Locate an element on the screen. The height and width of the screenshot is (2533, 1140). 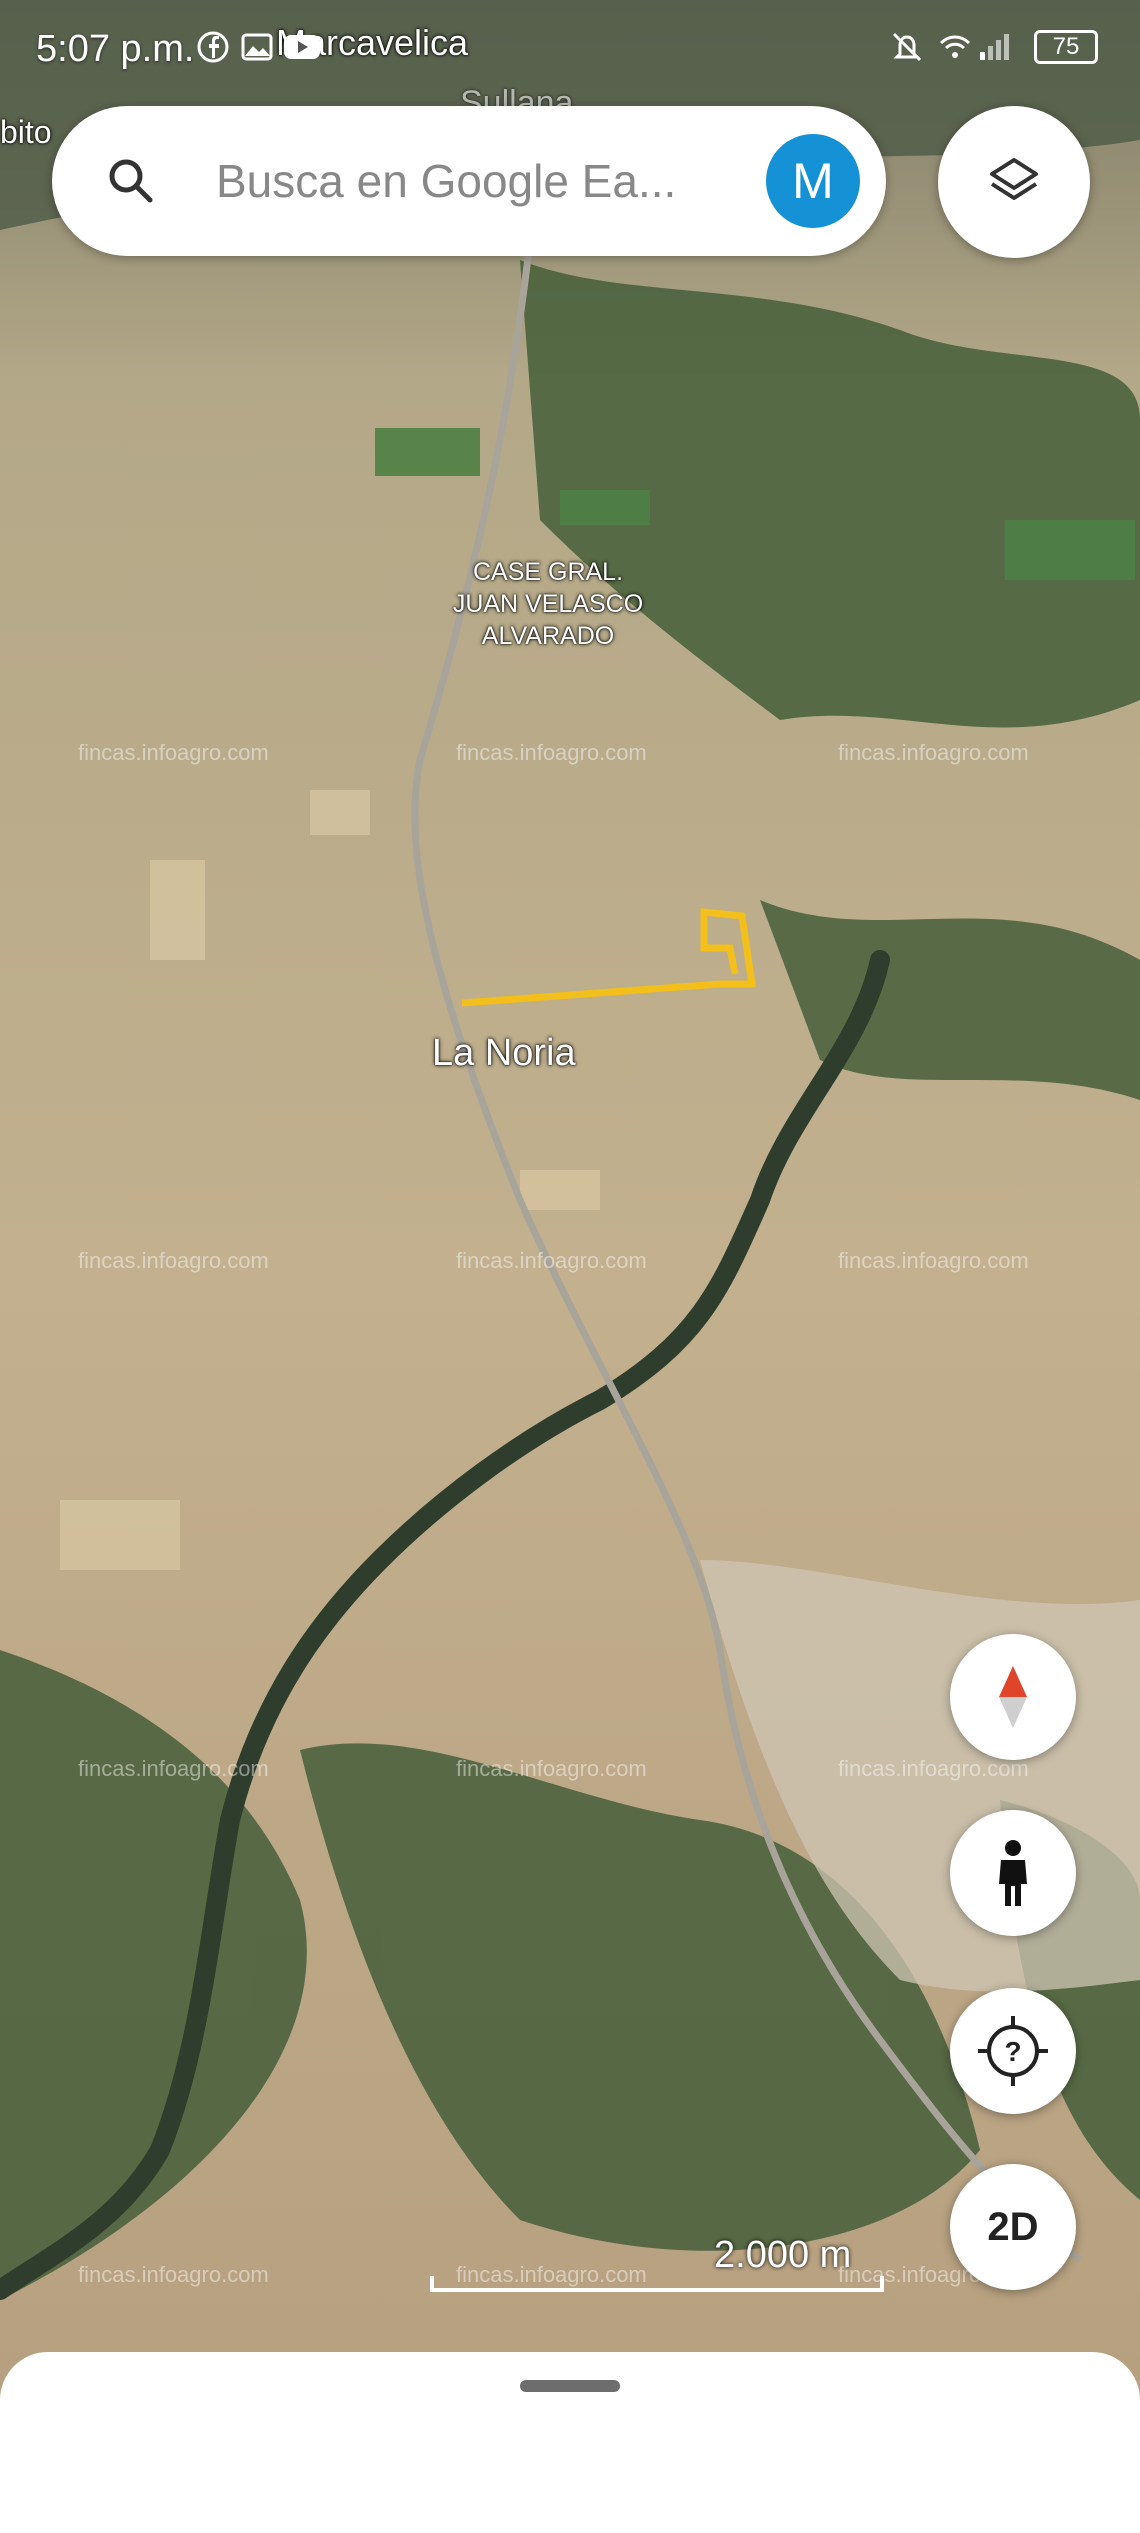
street-view-button is located at coordinates (1013, 1873).